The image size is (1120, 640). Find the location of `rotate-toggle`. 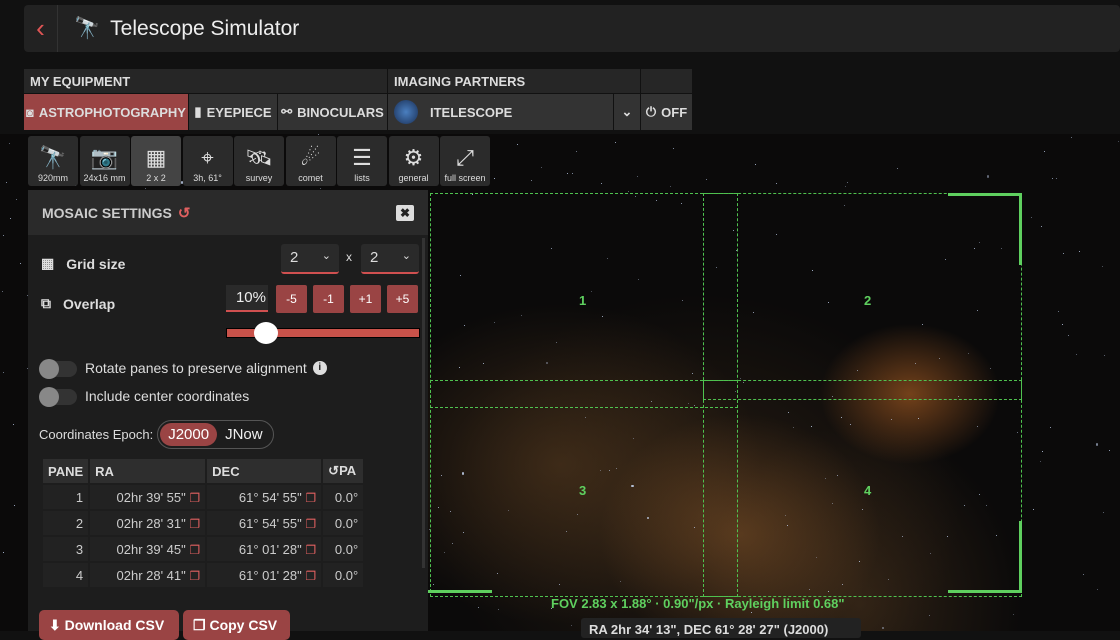

rotate-toggle is located at coordinates (58, 369).